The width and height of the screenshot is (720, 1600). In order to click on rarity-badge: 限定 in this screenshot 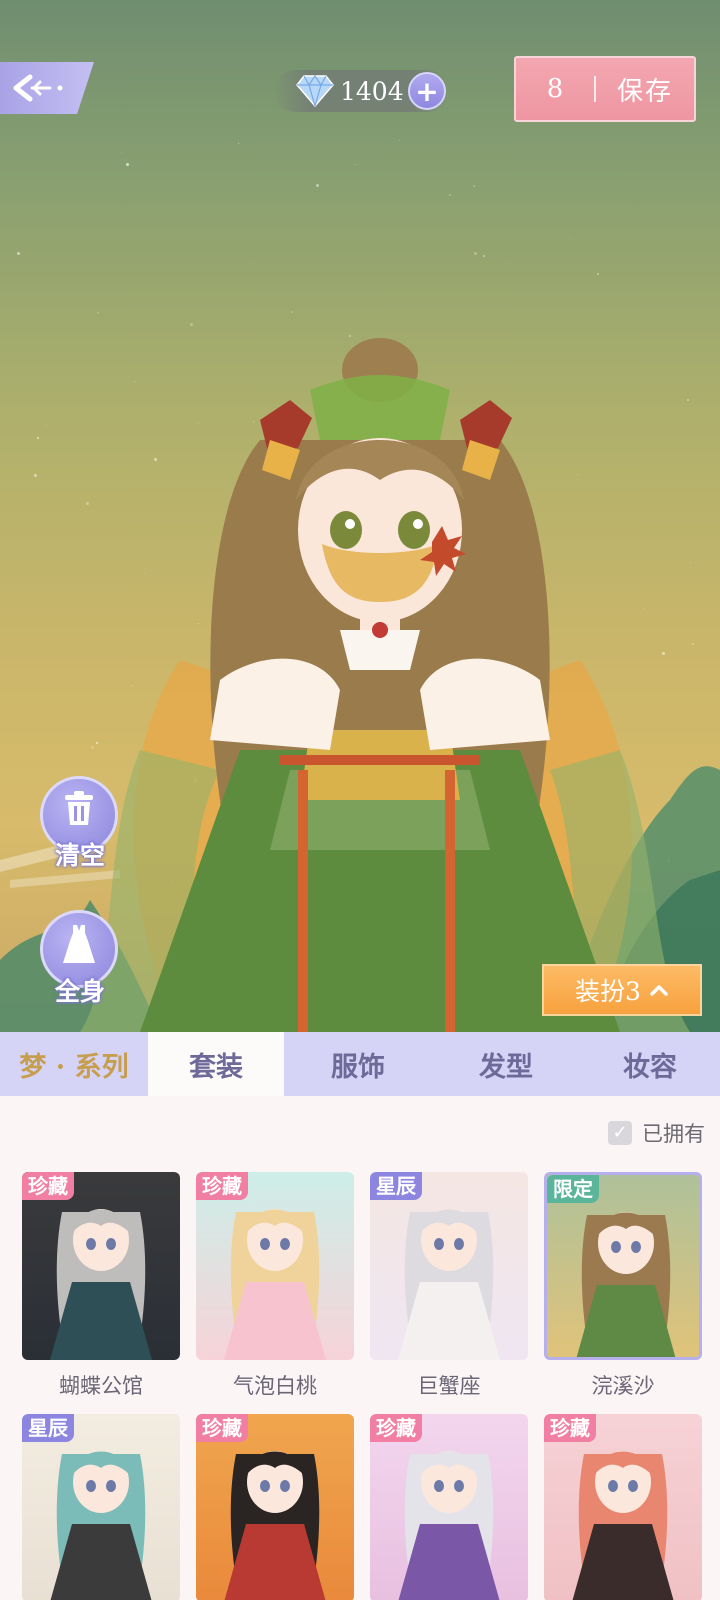, I will do `click(573, 1189)`.